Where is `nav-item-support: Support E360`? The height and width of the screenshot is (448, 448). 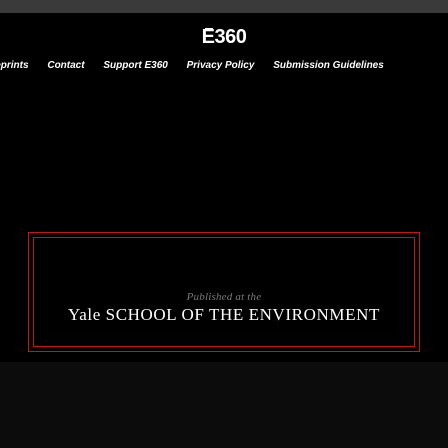 nav-item-support: Support E360 is located at coordinates (135, 65).